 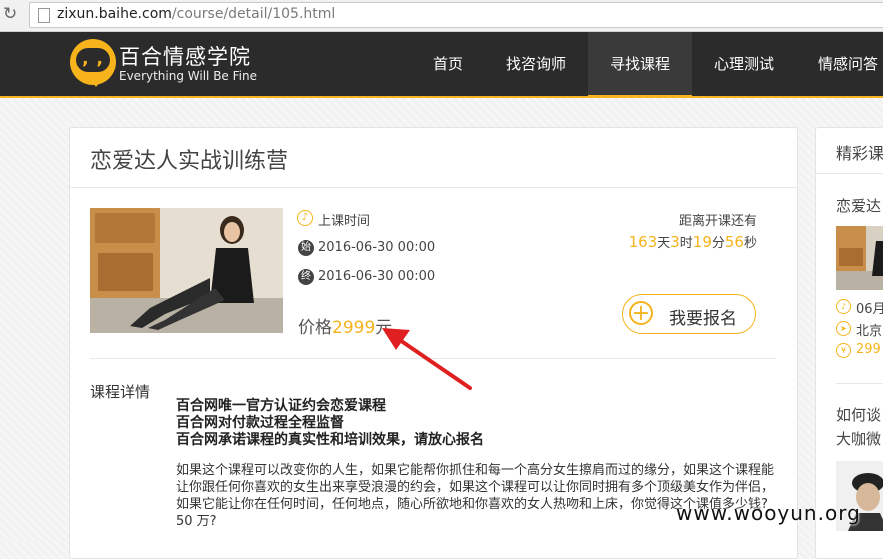 What do you see at coordinates (869, 309) in the screenshot?
I see `side-course-date: 06月` at bounding box center [869, 309].